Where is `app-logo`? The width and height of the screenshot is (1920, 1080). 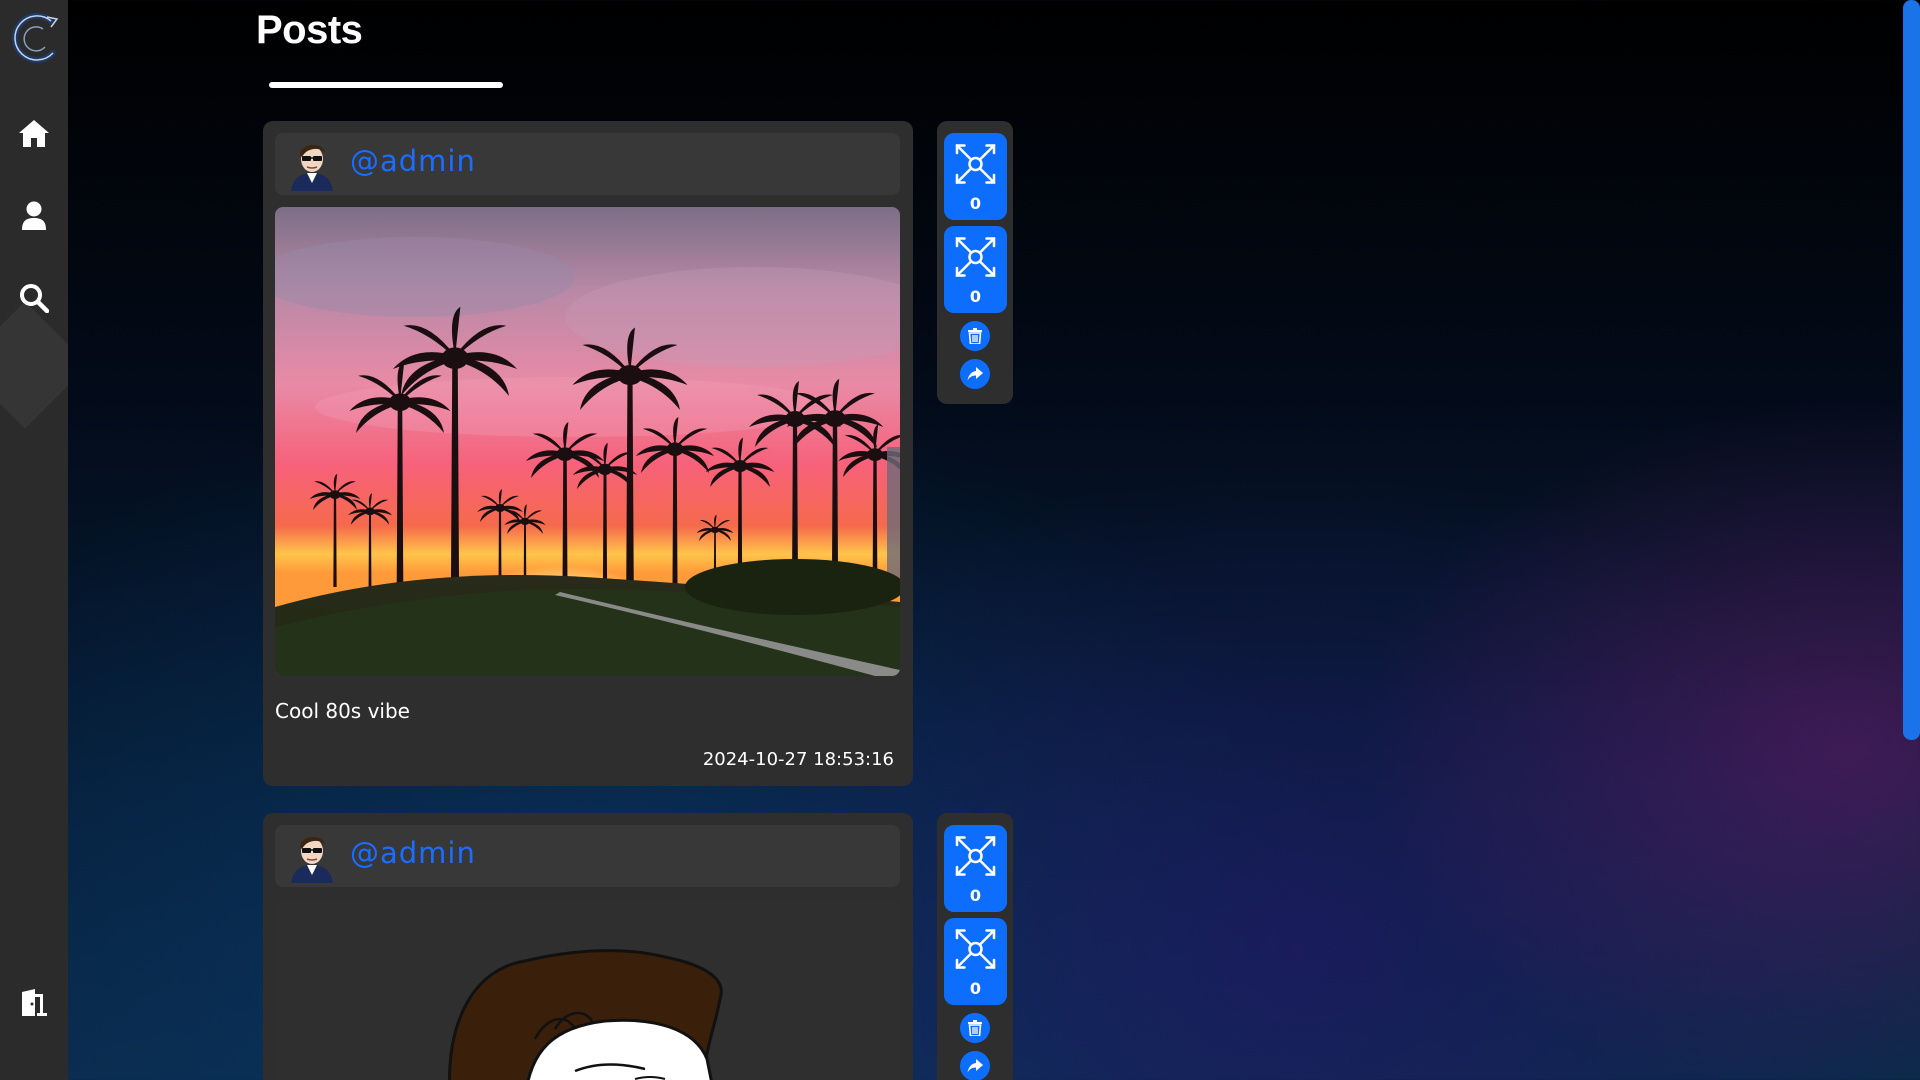 app-logo is located at coordinates (34, 38).